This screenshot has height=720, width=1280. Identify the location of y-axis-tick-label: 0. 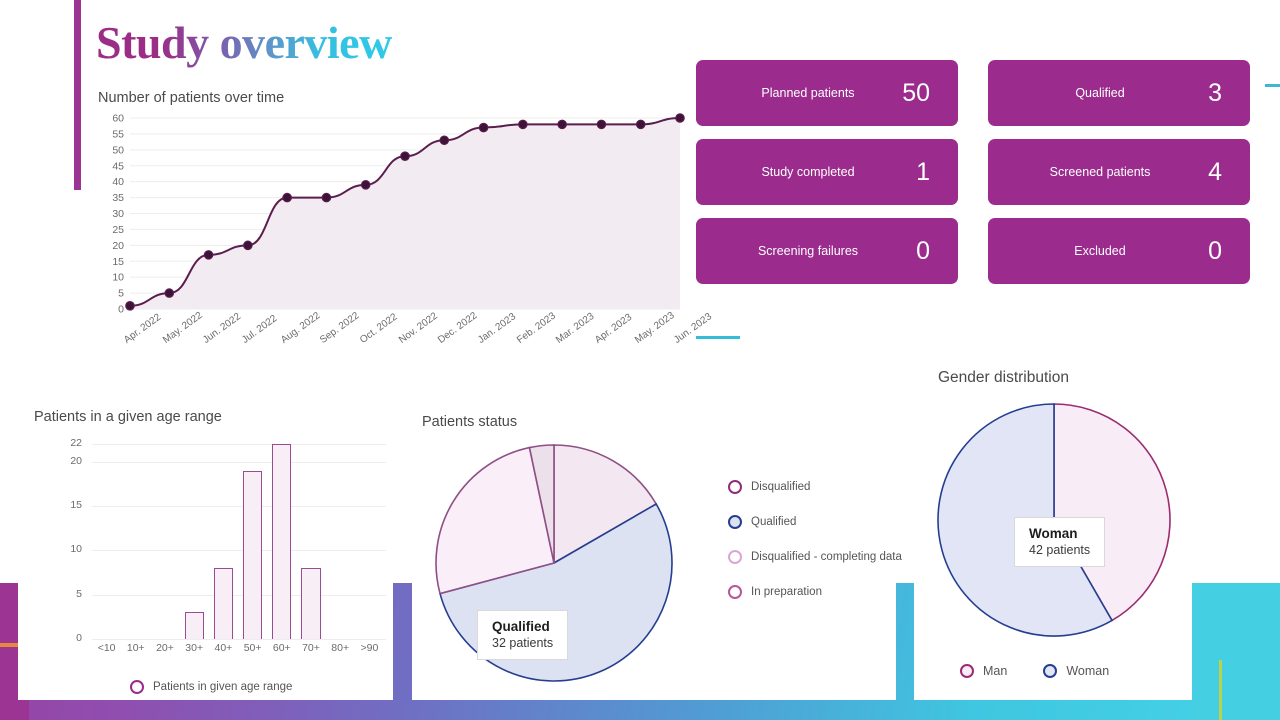
(79, 638).